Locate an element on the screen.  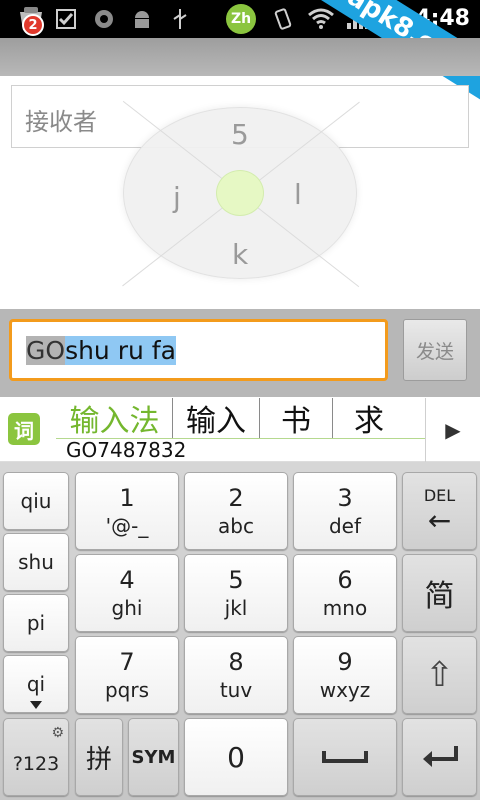
key-letters: abc is located at coordinates (236, 526).